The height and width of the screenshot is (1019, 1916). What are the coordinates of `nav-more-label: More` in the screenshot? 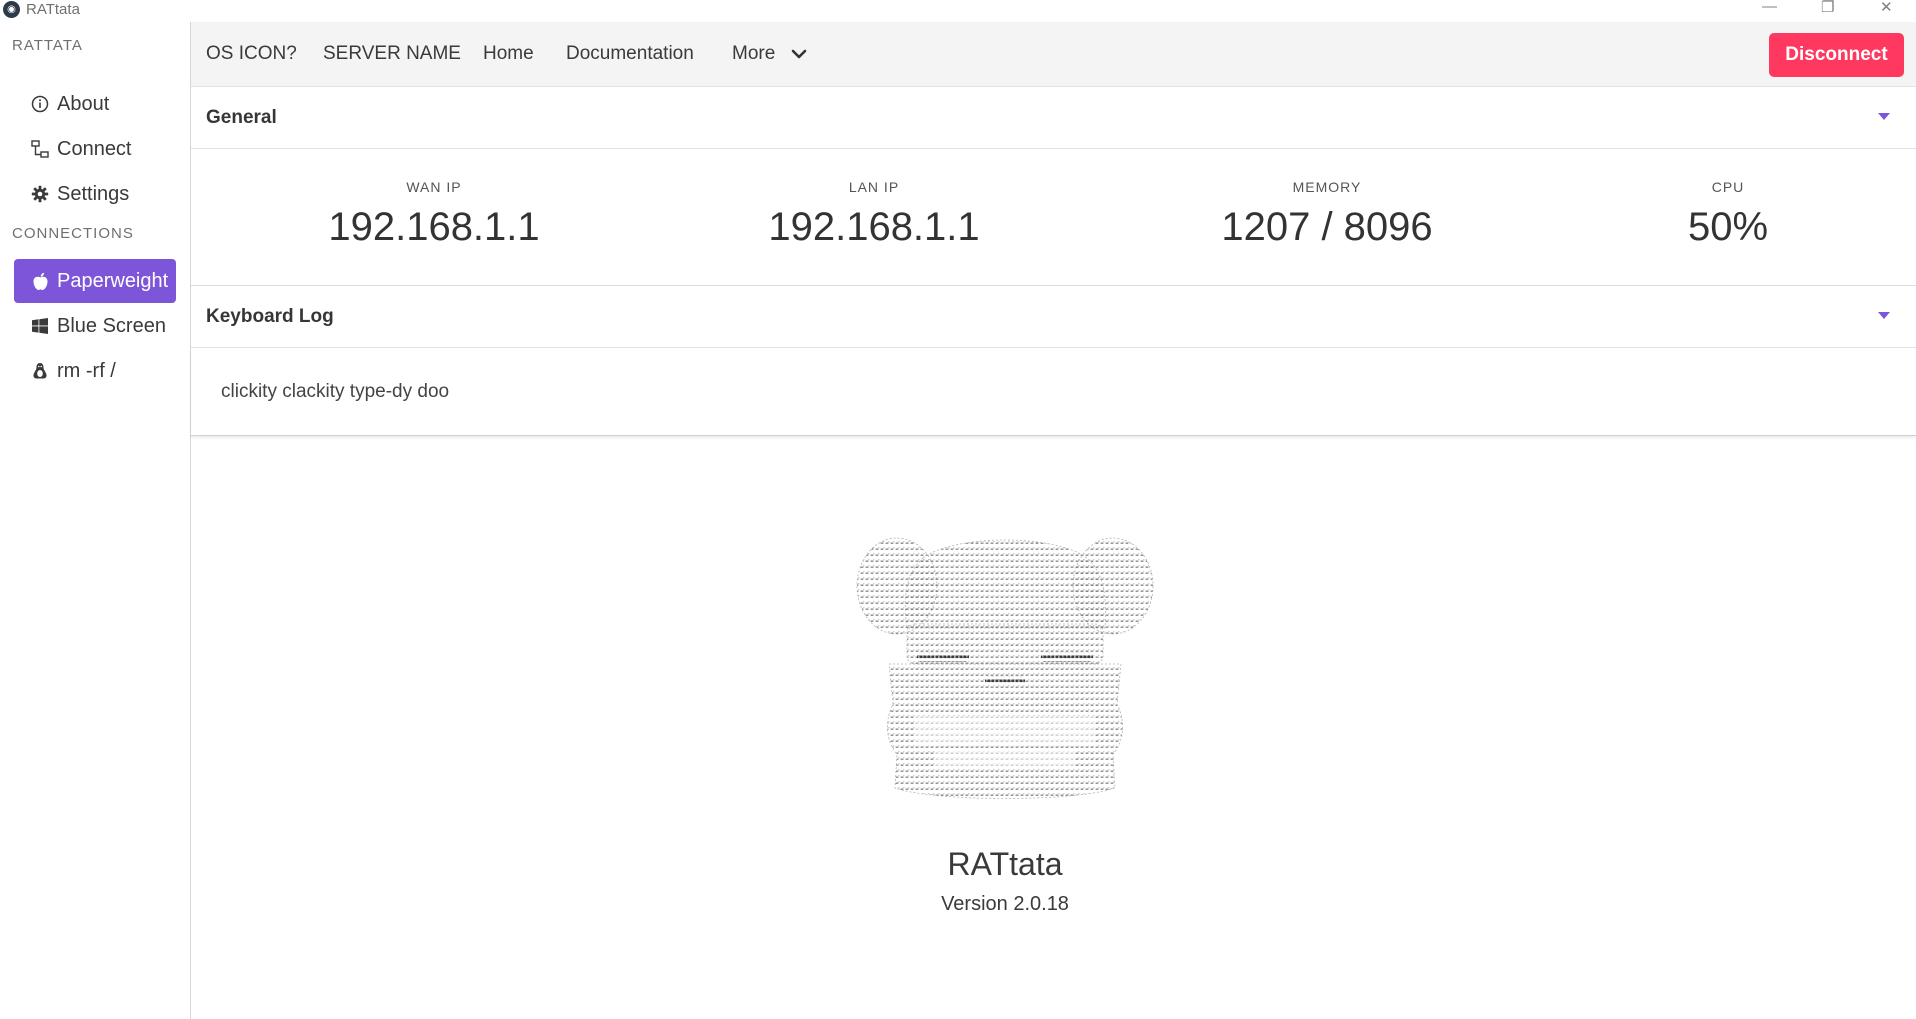 It's located at (754, 53).